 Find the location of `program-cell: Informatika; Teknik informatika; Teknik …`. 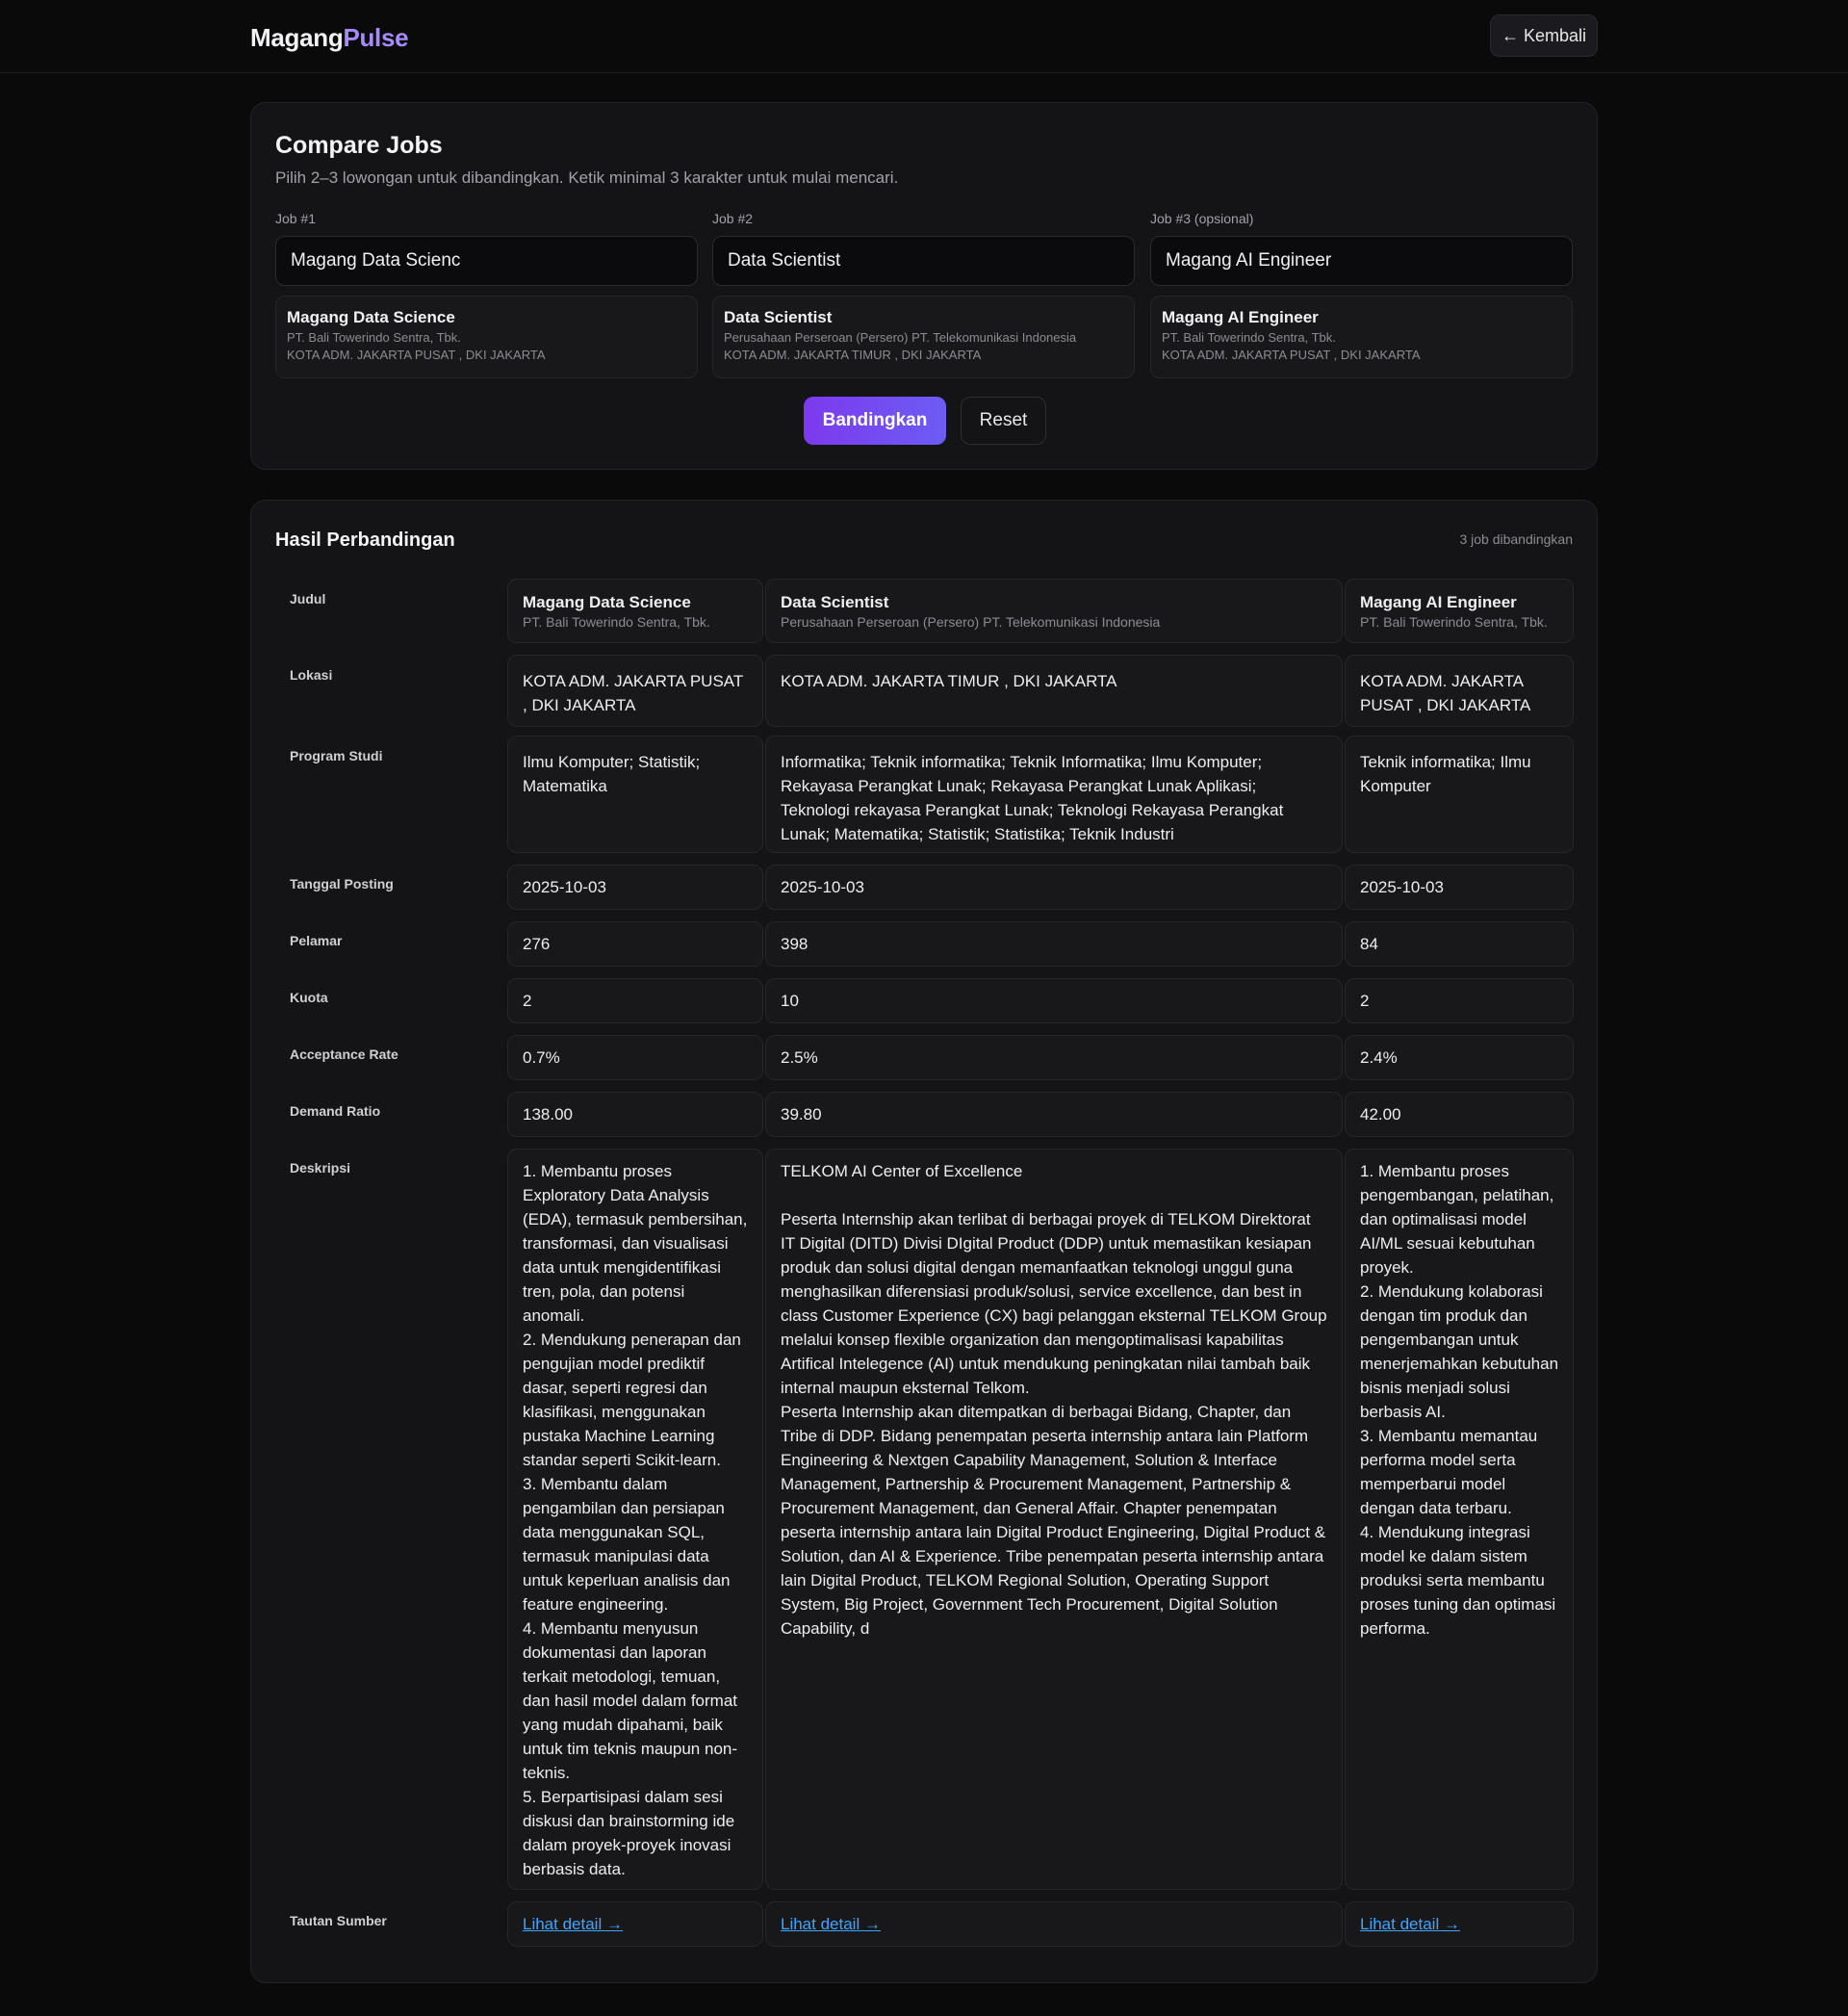

program-cell: Informatika; Teknik informatika; Teknik … is located at coordinates (1054, 794).